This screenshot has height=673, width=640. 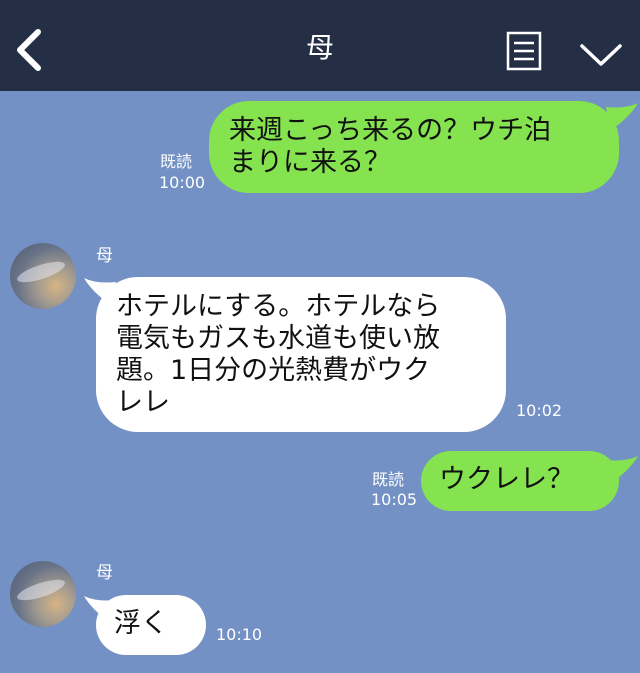 I want to click on document-list-icon, so click(x=524, y=51).